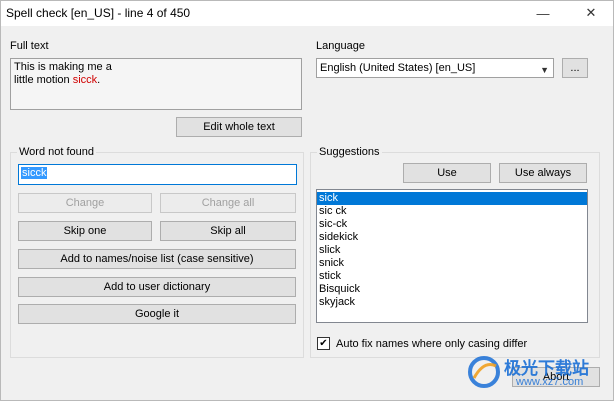 The height and width of the screenshot is (401, 614). I want to click on close-icon: ✕, so click(591, 12).